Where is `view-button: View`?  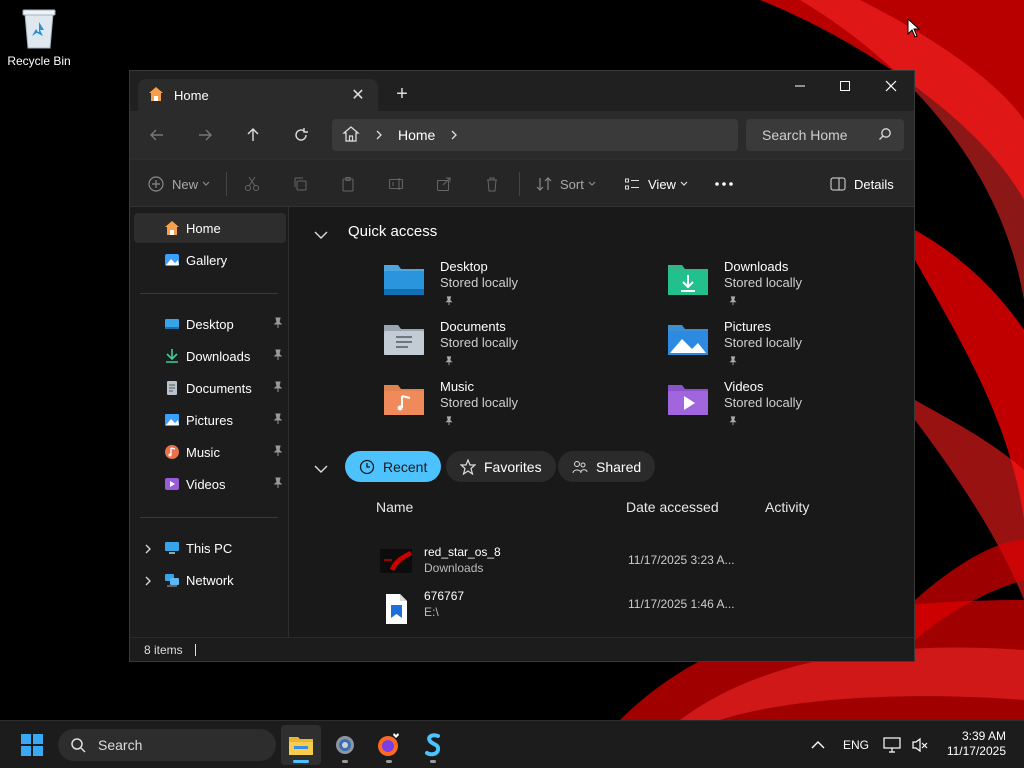 view-button: View is located at coordinates (656, 184).